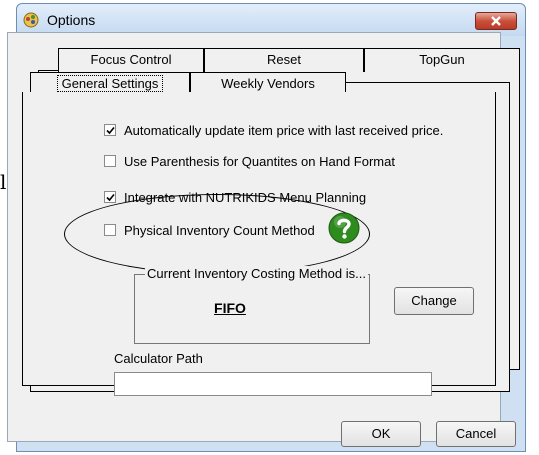  I want to click on close-x-icon, so click(496, 21).